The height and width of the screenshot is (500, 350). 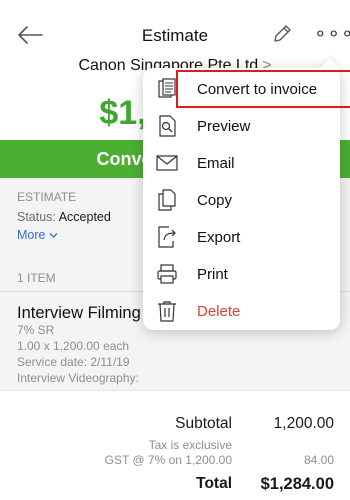 I want to click on estimate-section-label: ESTIMATE, so click(x=47, y=197).